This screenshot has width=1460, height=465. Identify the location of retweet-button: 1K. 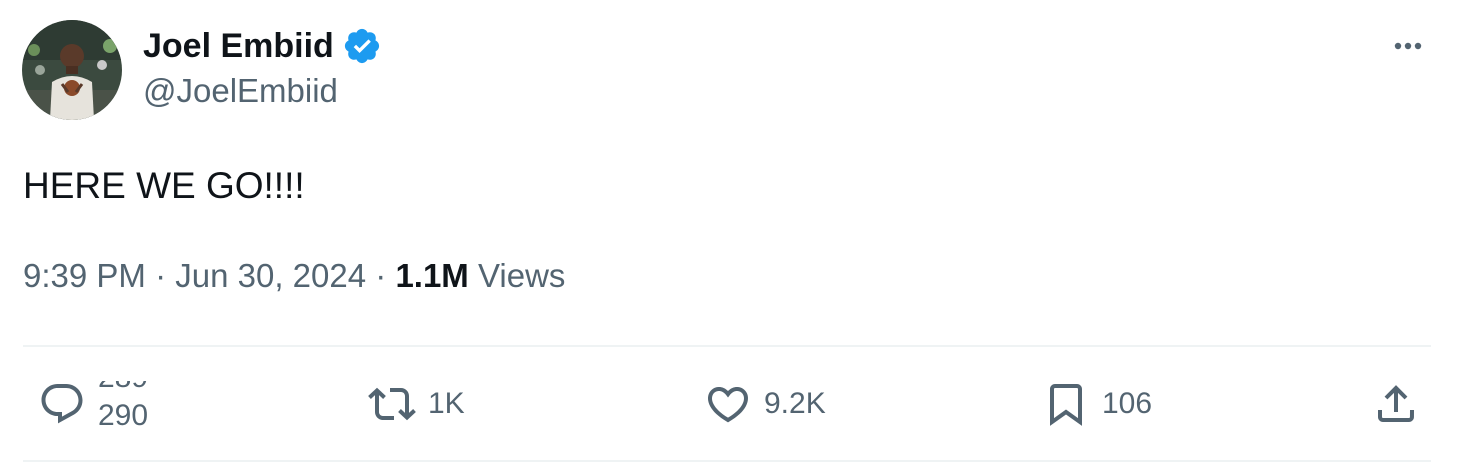
(415, 403).